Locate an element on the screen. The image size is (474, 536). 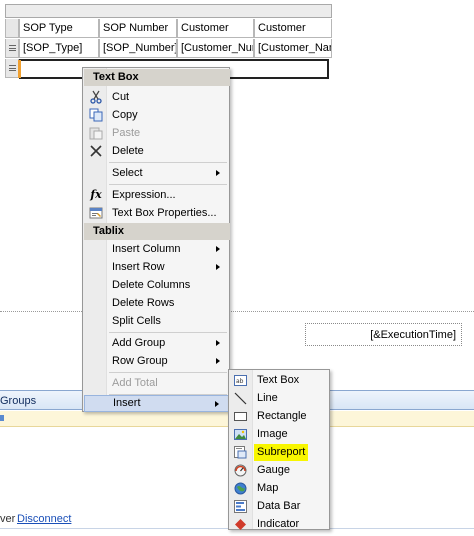
submenu-item-indicator: Indicator is located at coordinates (280, 524).